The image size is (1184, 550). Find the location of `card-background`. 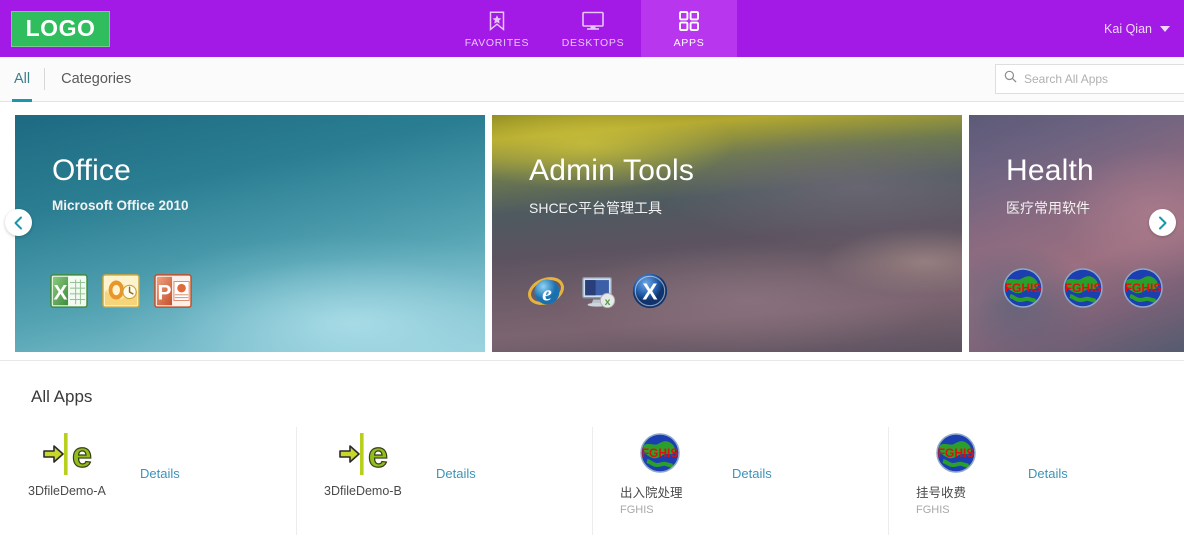

card-background is located at coordinates (1076, 233).